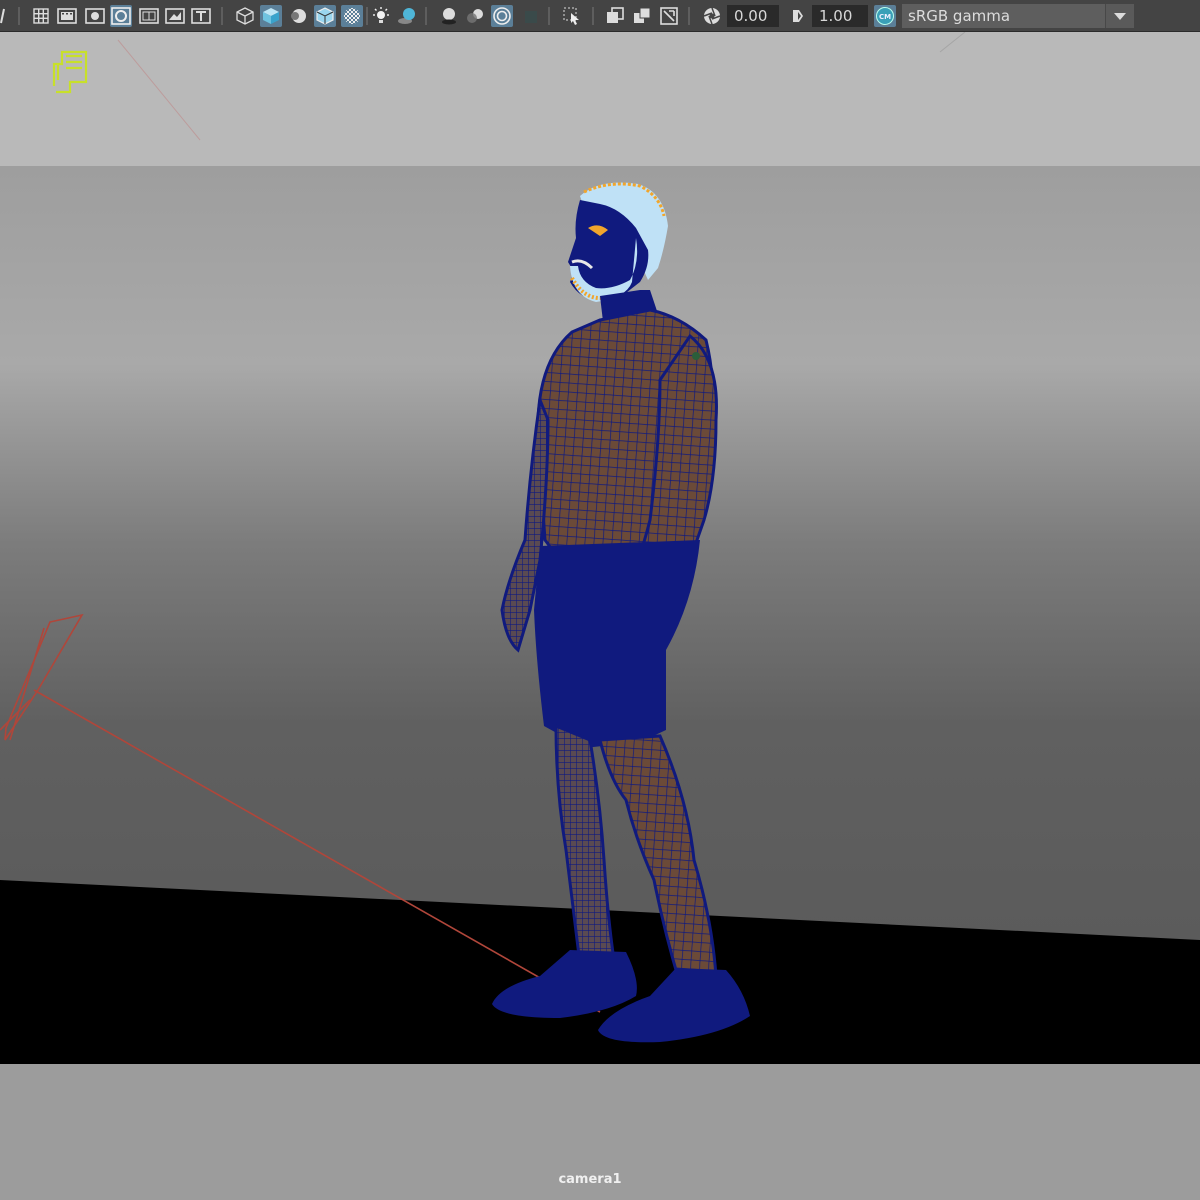  I want to click on field-chart-icon, so click(149, 16).